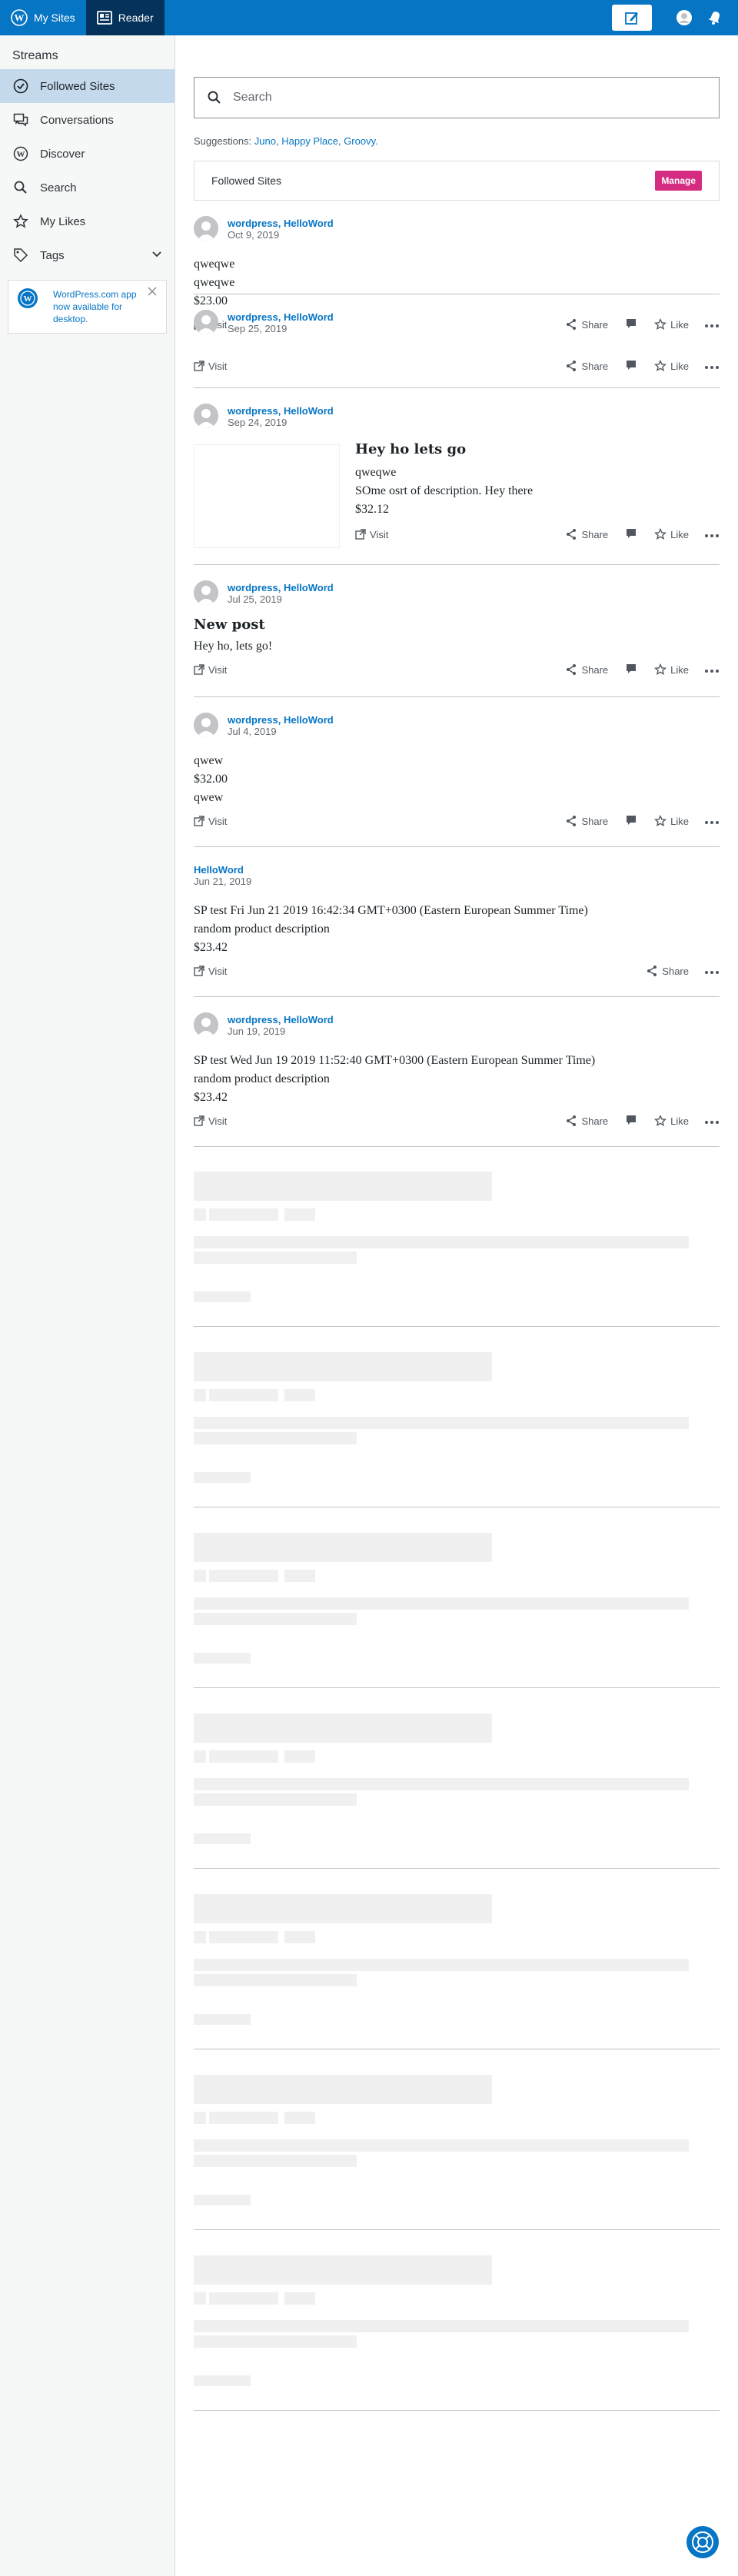 Image resolution: width=738 pixels, height=2576 pixels. I want to click on sidebar-item-search: Search, so click(87, 187).